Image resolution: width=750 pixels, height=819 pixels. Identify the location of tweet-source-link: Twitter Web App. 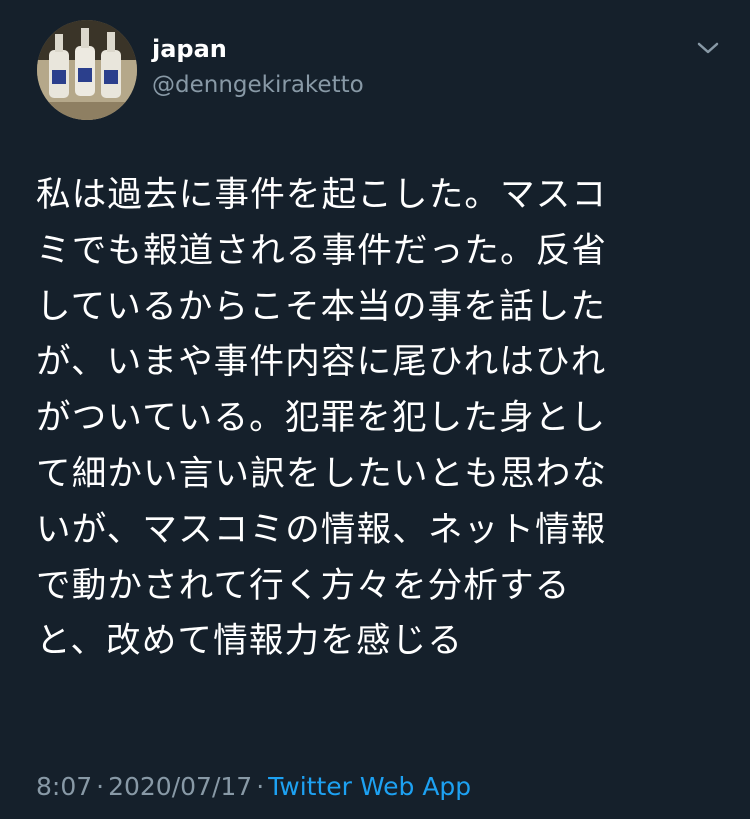
(369, 786).